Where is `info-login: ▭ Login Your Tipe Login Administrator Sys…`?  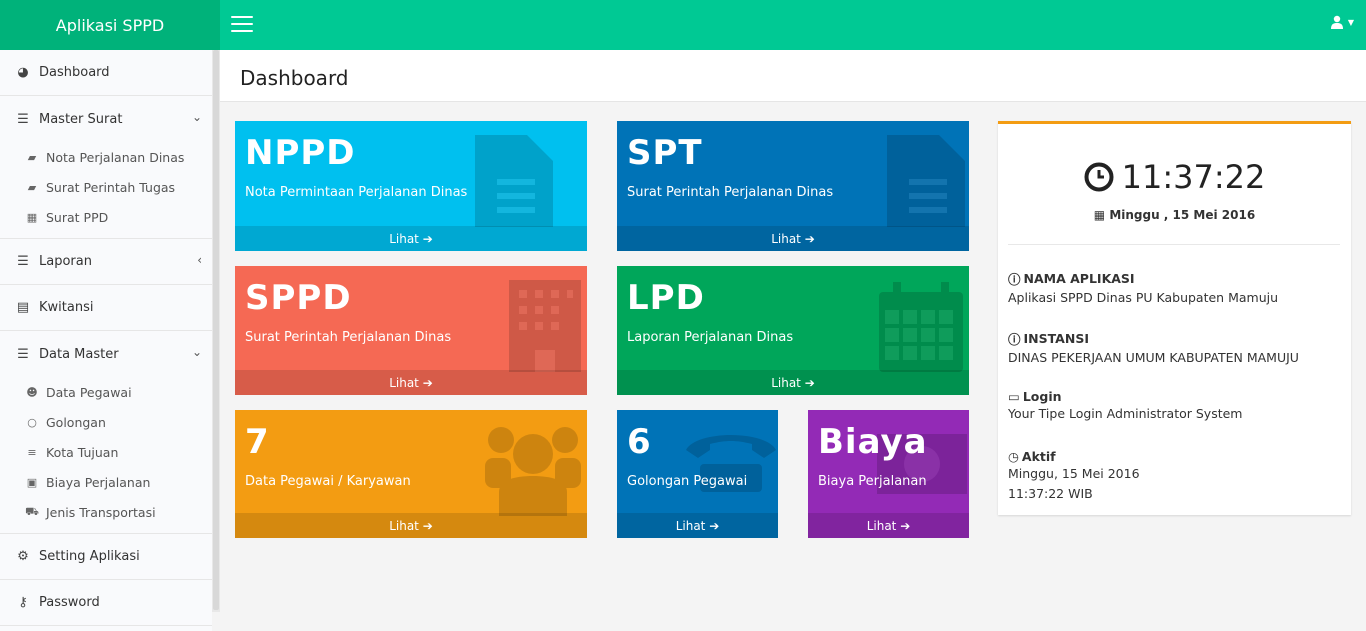 info-login: ▭ Login Your Tipe Login Administrator Sys… is located at coordinates (1125, 406).